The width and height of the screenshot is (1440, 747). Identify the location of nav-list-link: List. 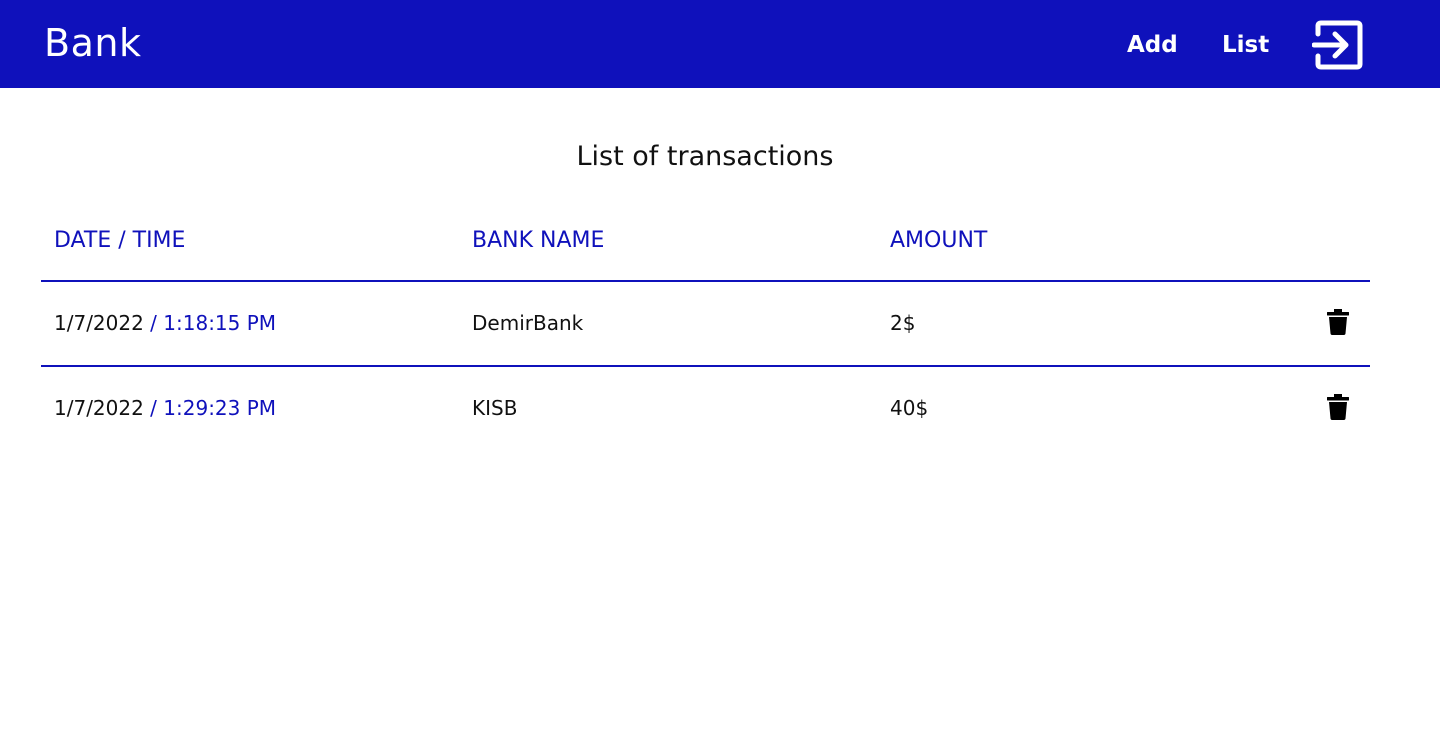
(1245, 45).